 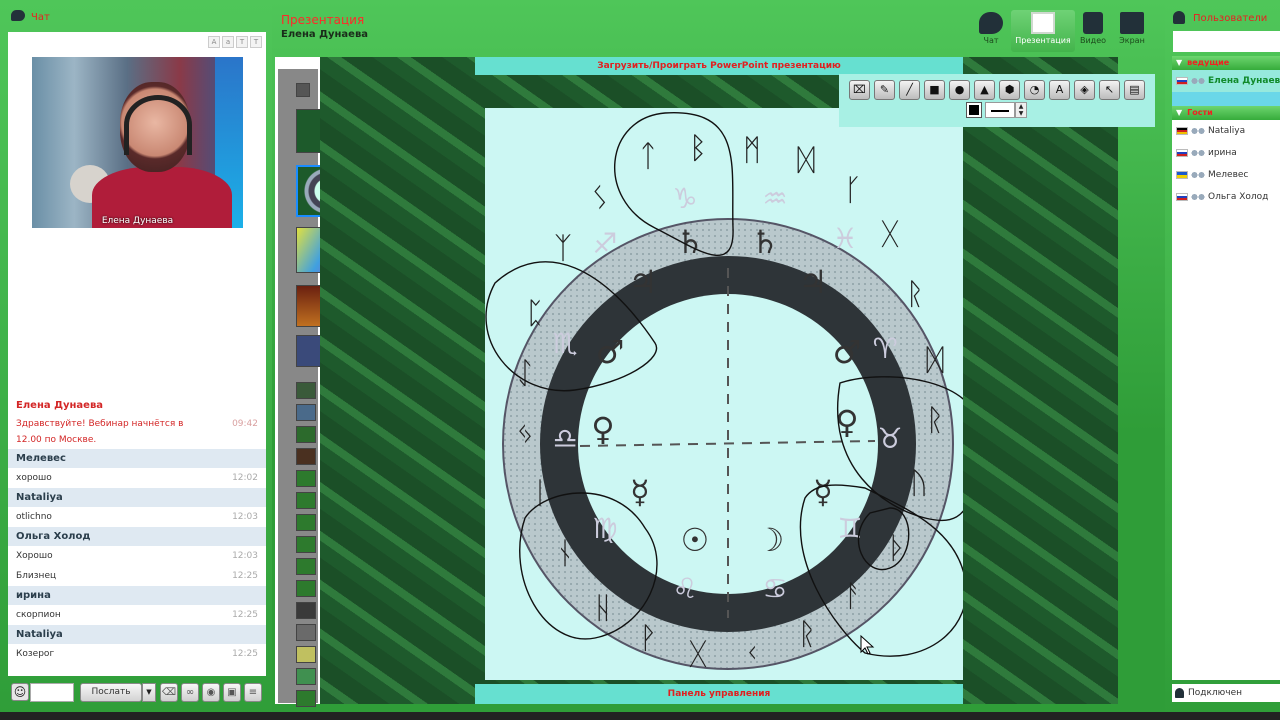 I want to click on text-style-icon: T, so click(x=256, y=42).